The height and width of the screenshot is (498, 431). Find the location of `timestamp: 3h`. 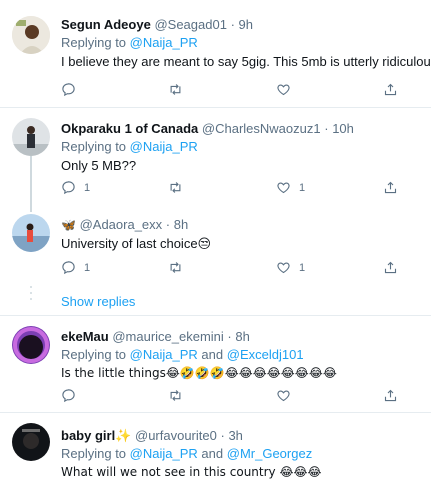

timestamp: 3h is located at coordinates (235, 435).